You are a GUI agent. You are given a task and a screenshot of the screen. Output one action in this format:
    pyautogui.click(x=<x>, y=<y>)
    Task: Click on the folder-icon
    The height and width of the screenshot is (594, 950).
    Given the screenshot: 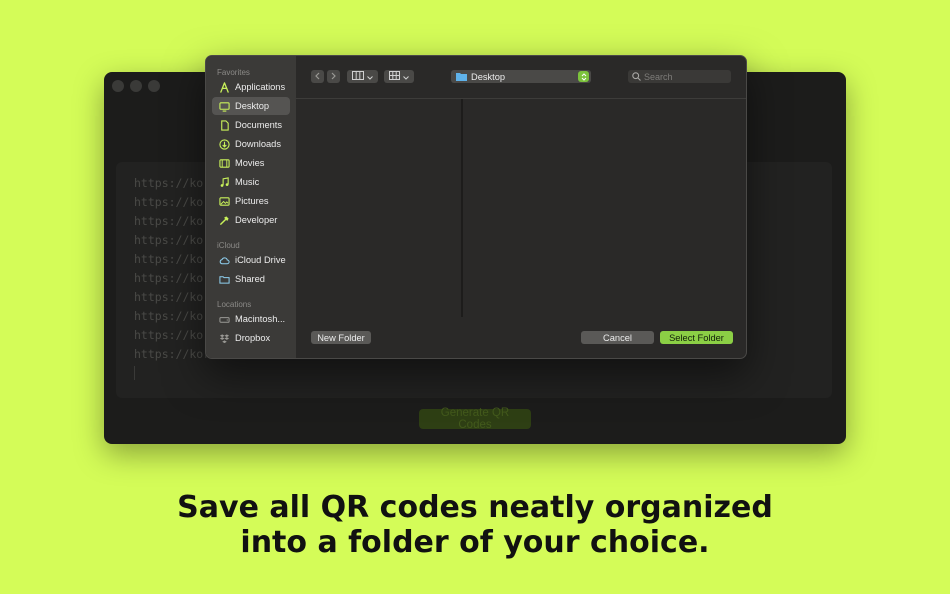 What is the action you would take?
    pyautogui.click(x=461, y=76)
    